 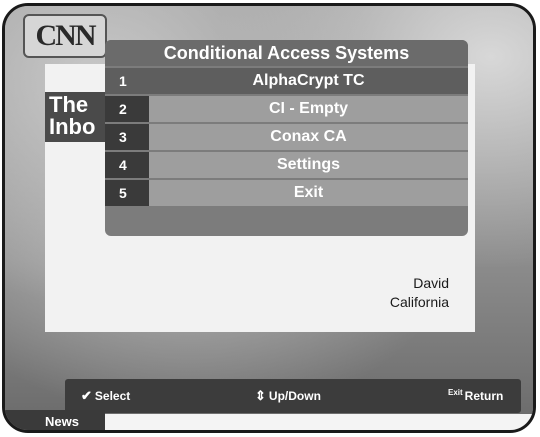 I want to click on exit-key-icon: Exit, so click(x=455, y=392).